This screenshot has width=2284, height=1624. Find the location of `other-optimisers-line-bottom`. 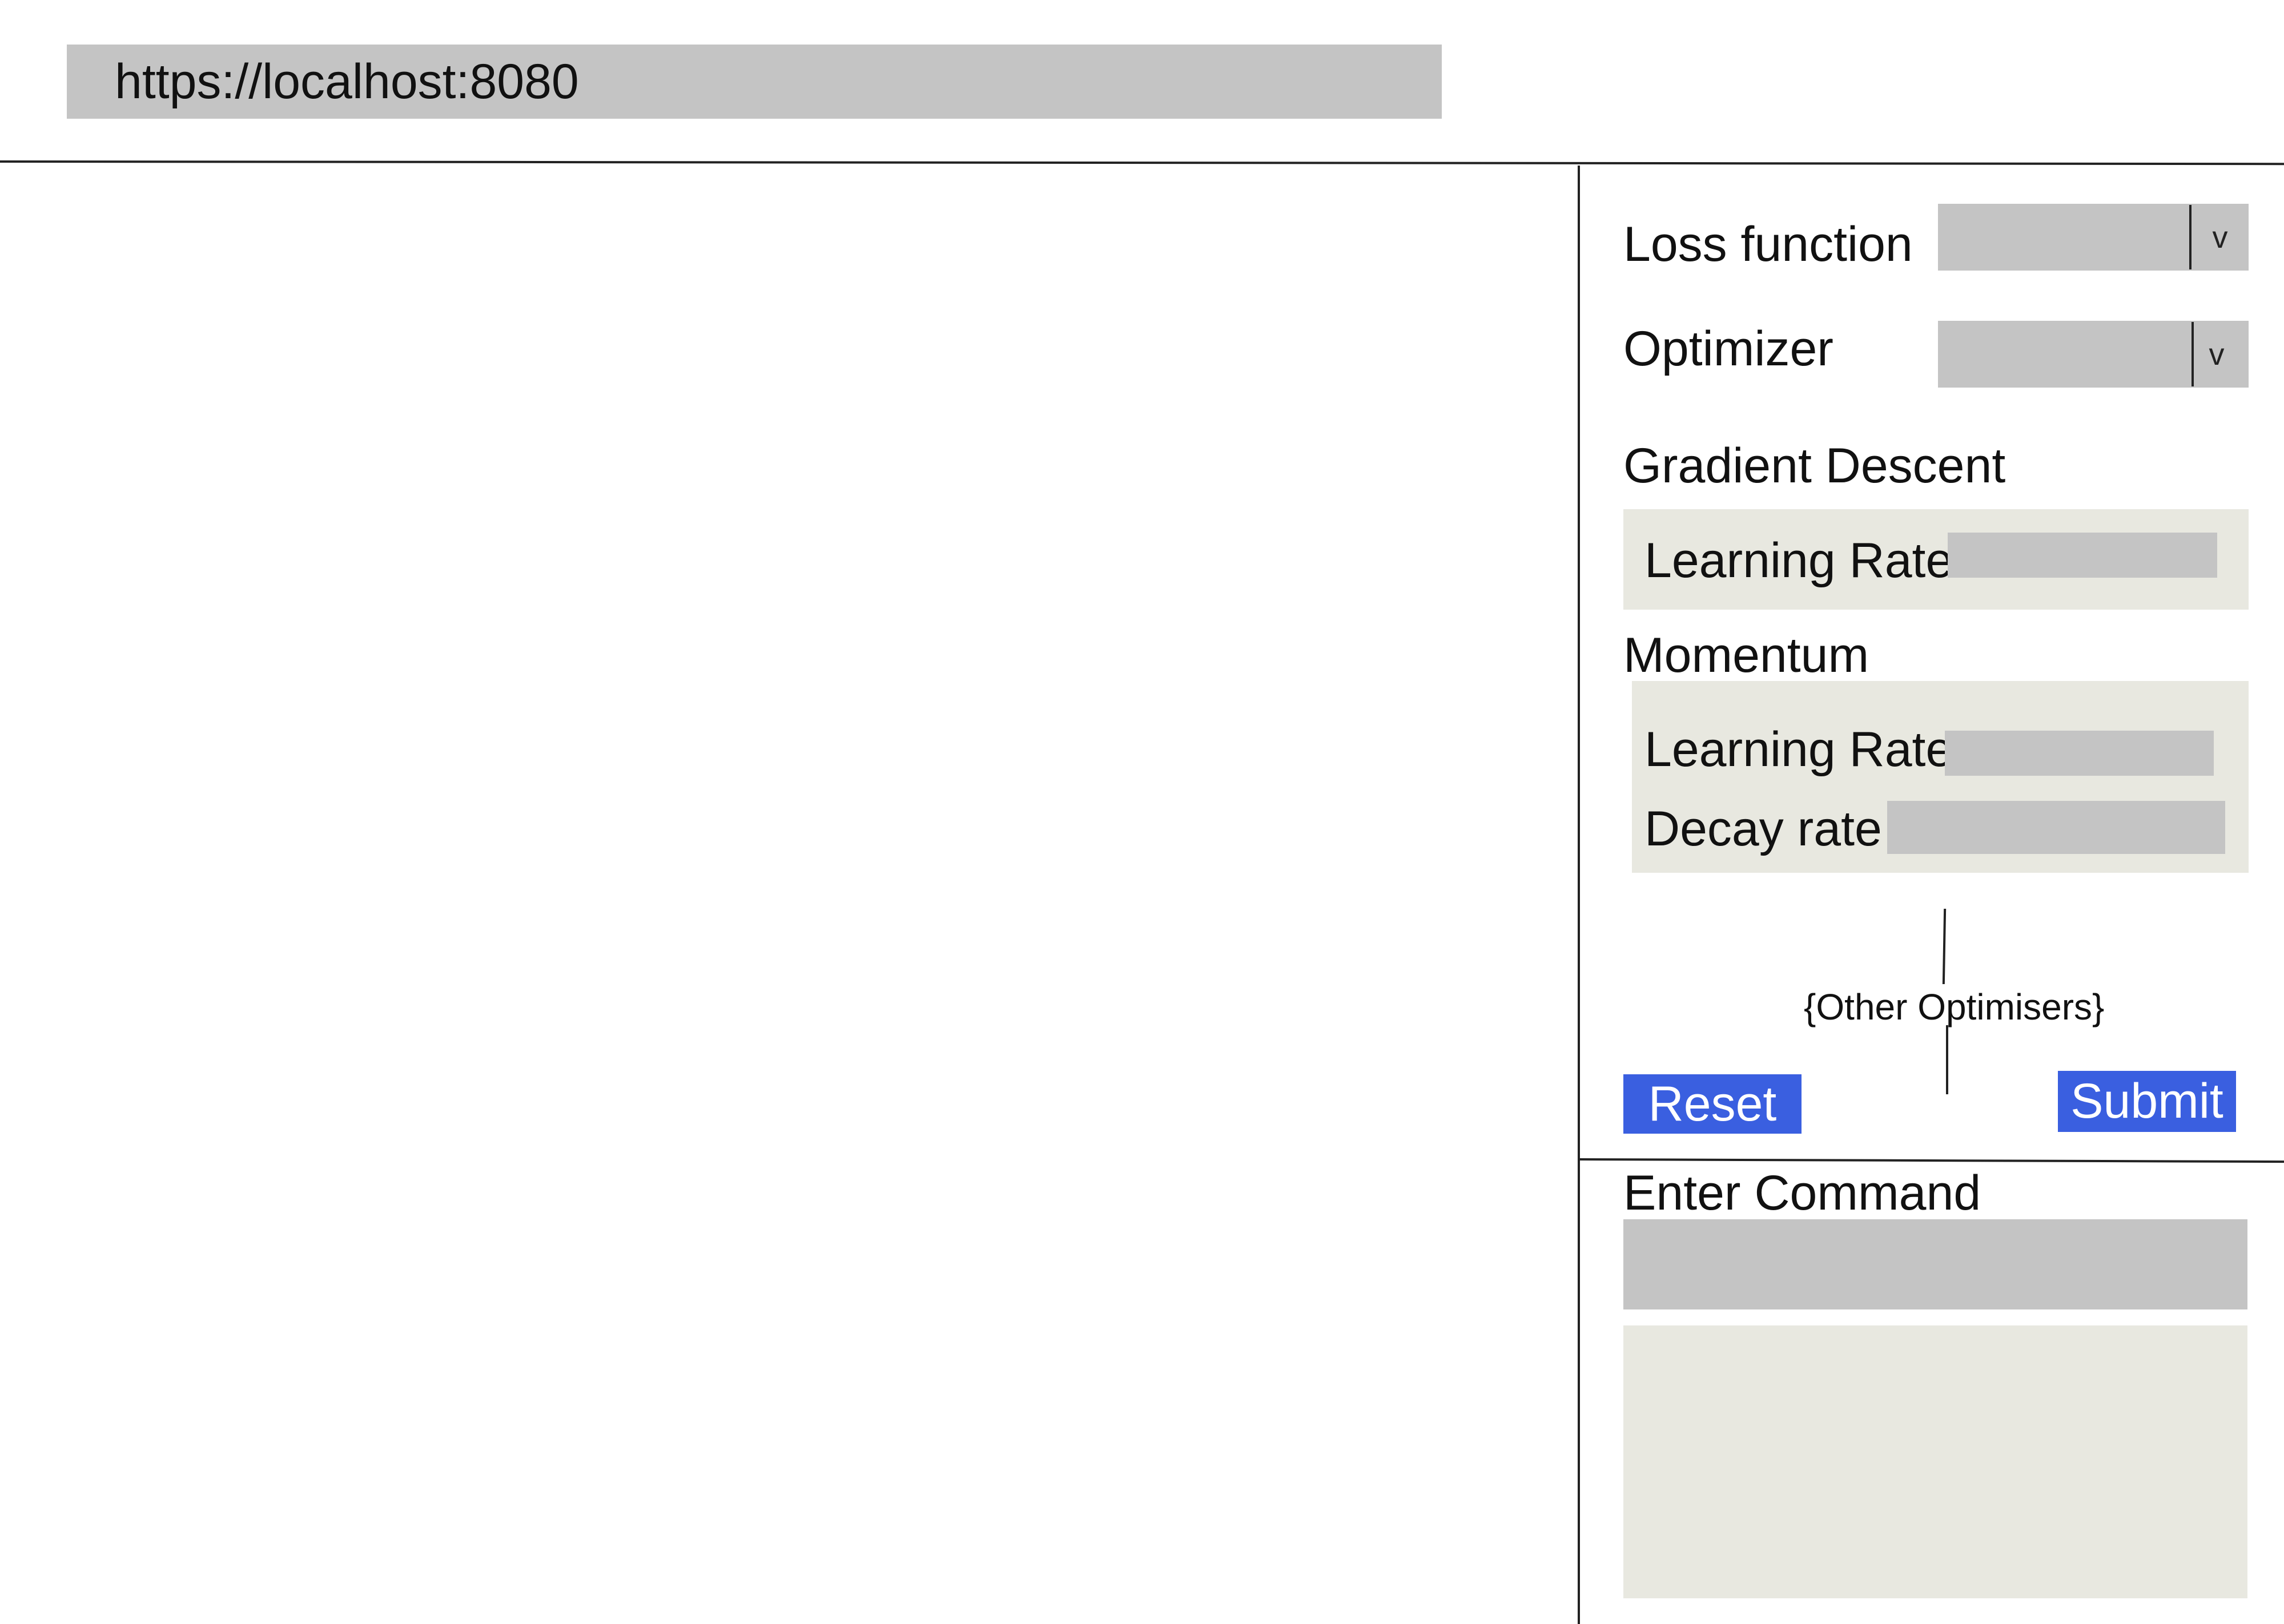

other-optimisers-line-bottom is located at coordinates (1947, 1059).